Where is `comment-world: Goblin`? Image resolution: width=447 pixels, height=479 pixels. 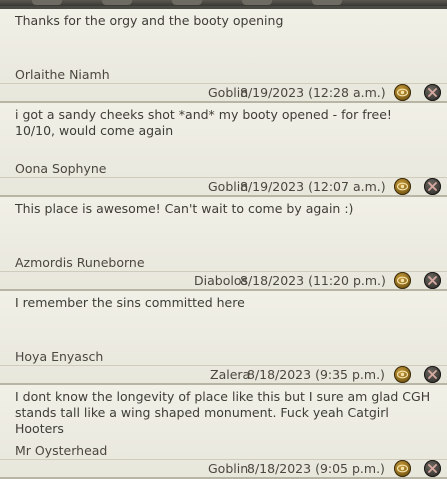
comment-world: Goblin is located at coordinates (228, 468).